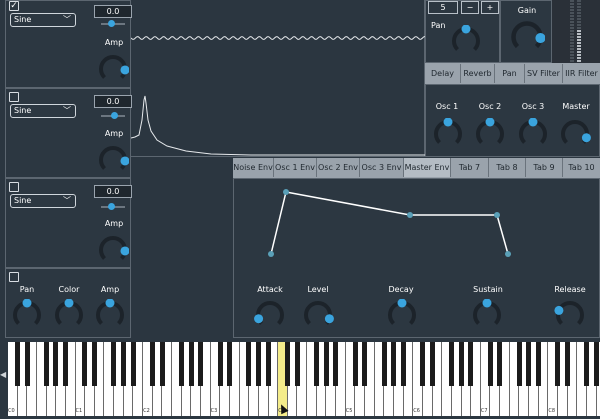 This screenshot has width=600, height=419. Describe the element at coordinates (533, 134) in the screenshot. I see `mix-osc3-knob` at that location.